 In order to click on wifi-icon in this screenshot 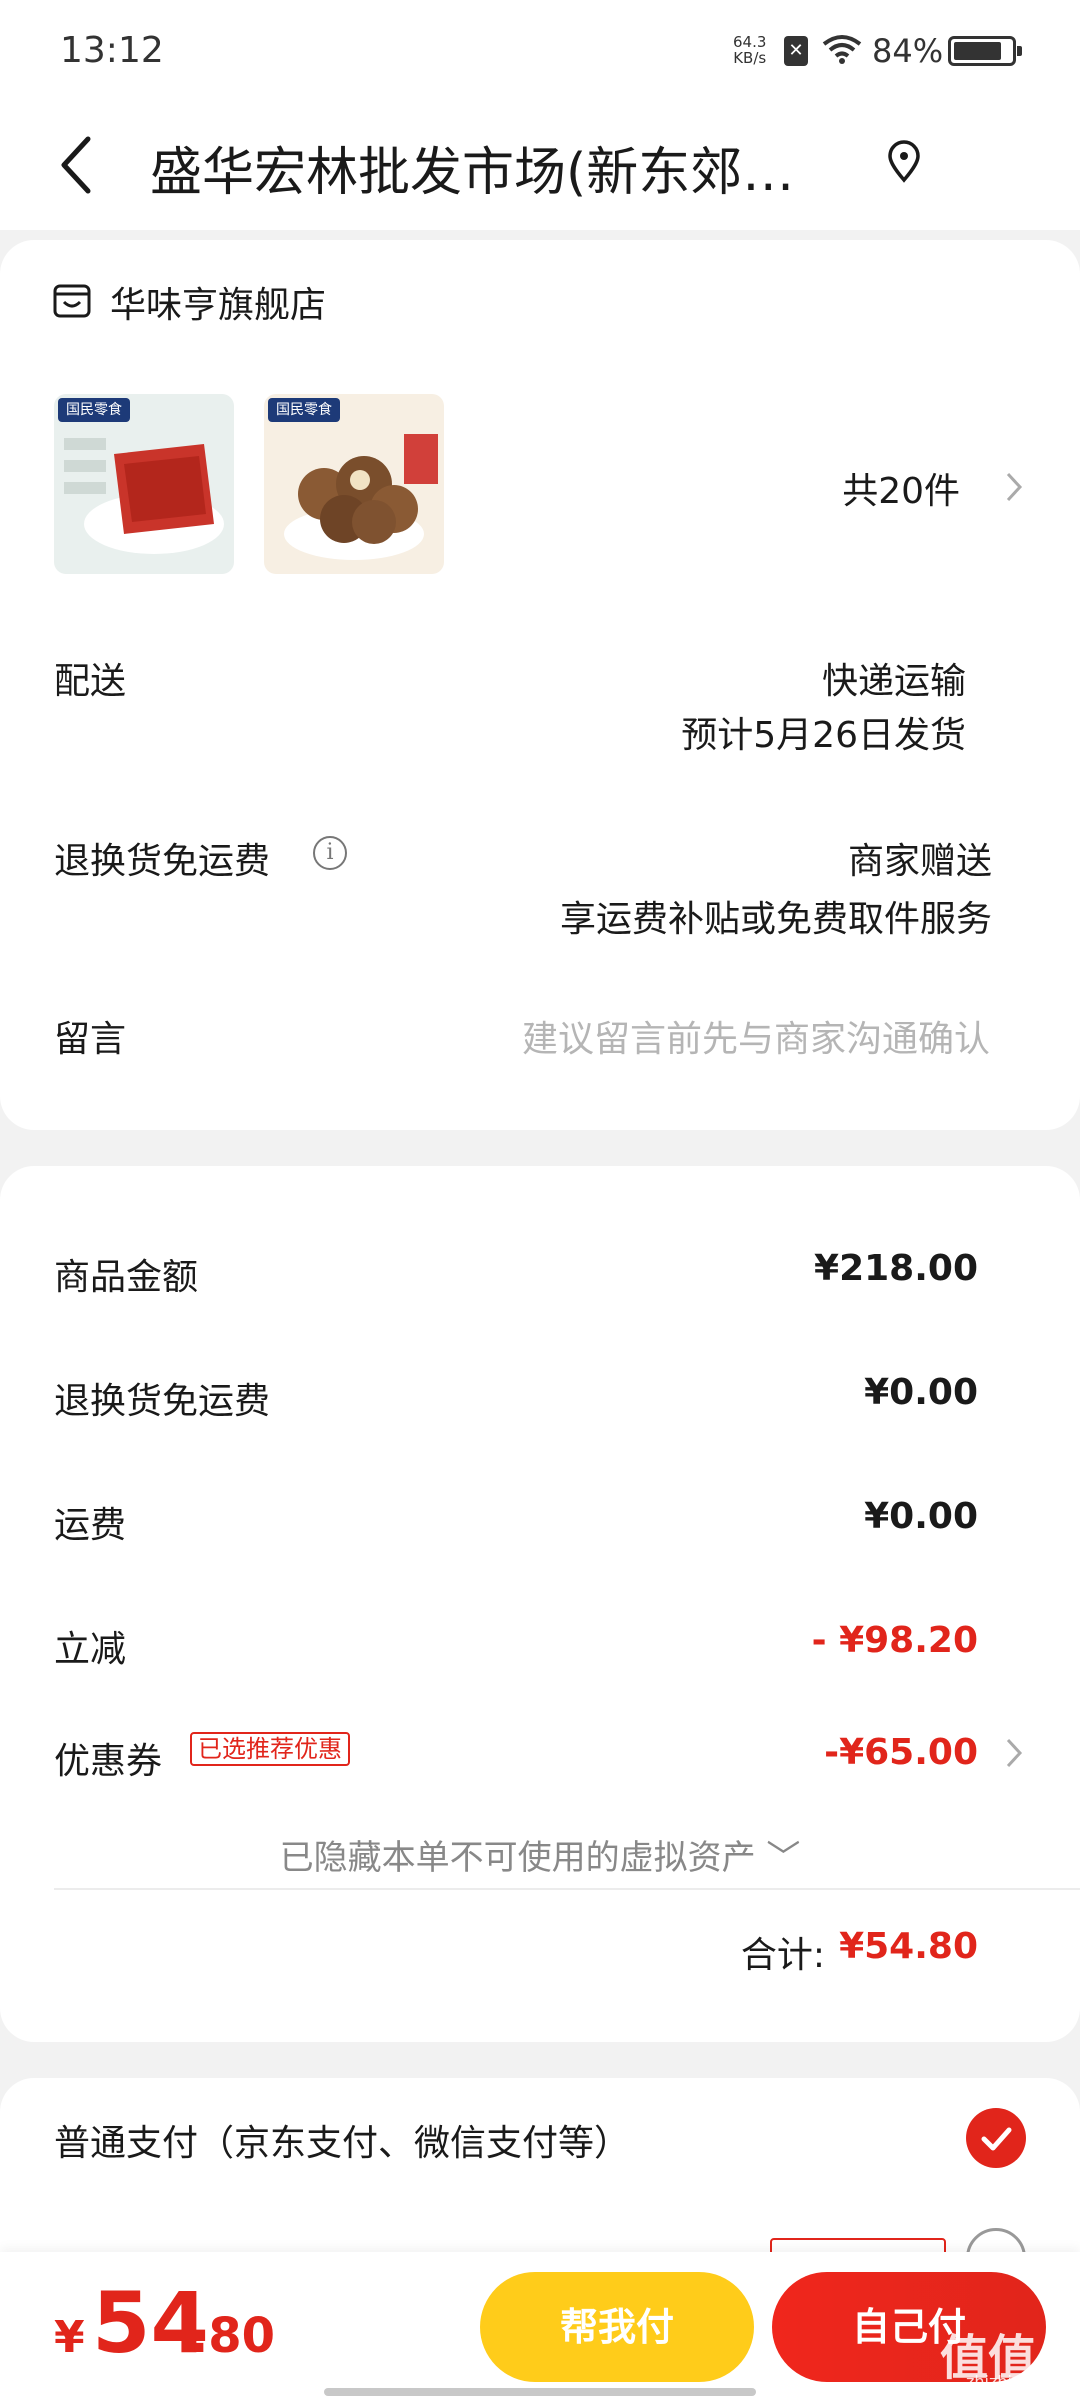, I will do `click(842, 49)`.